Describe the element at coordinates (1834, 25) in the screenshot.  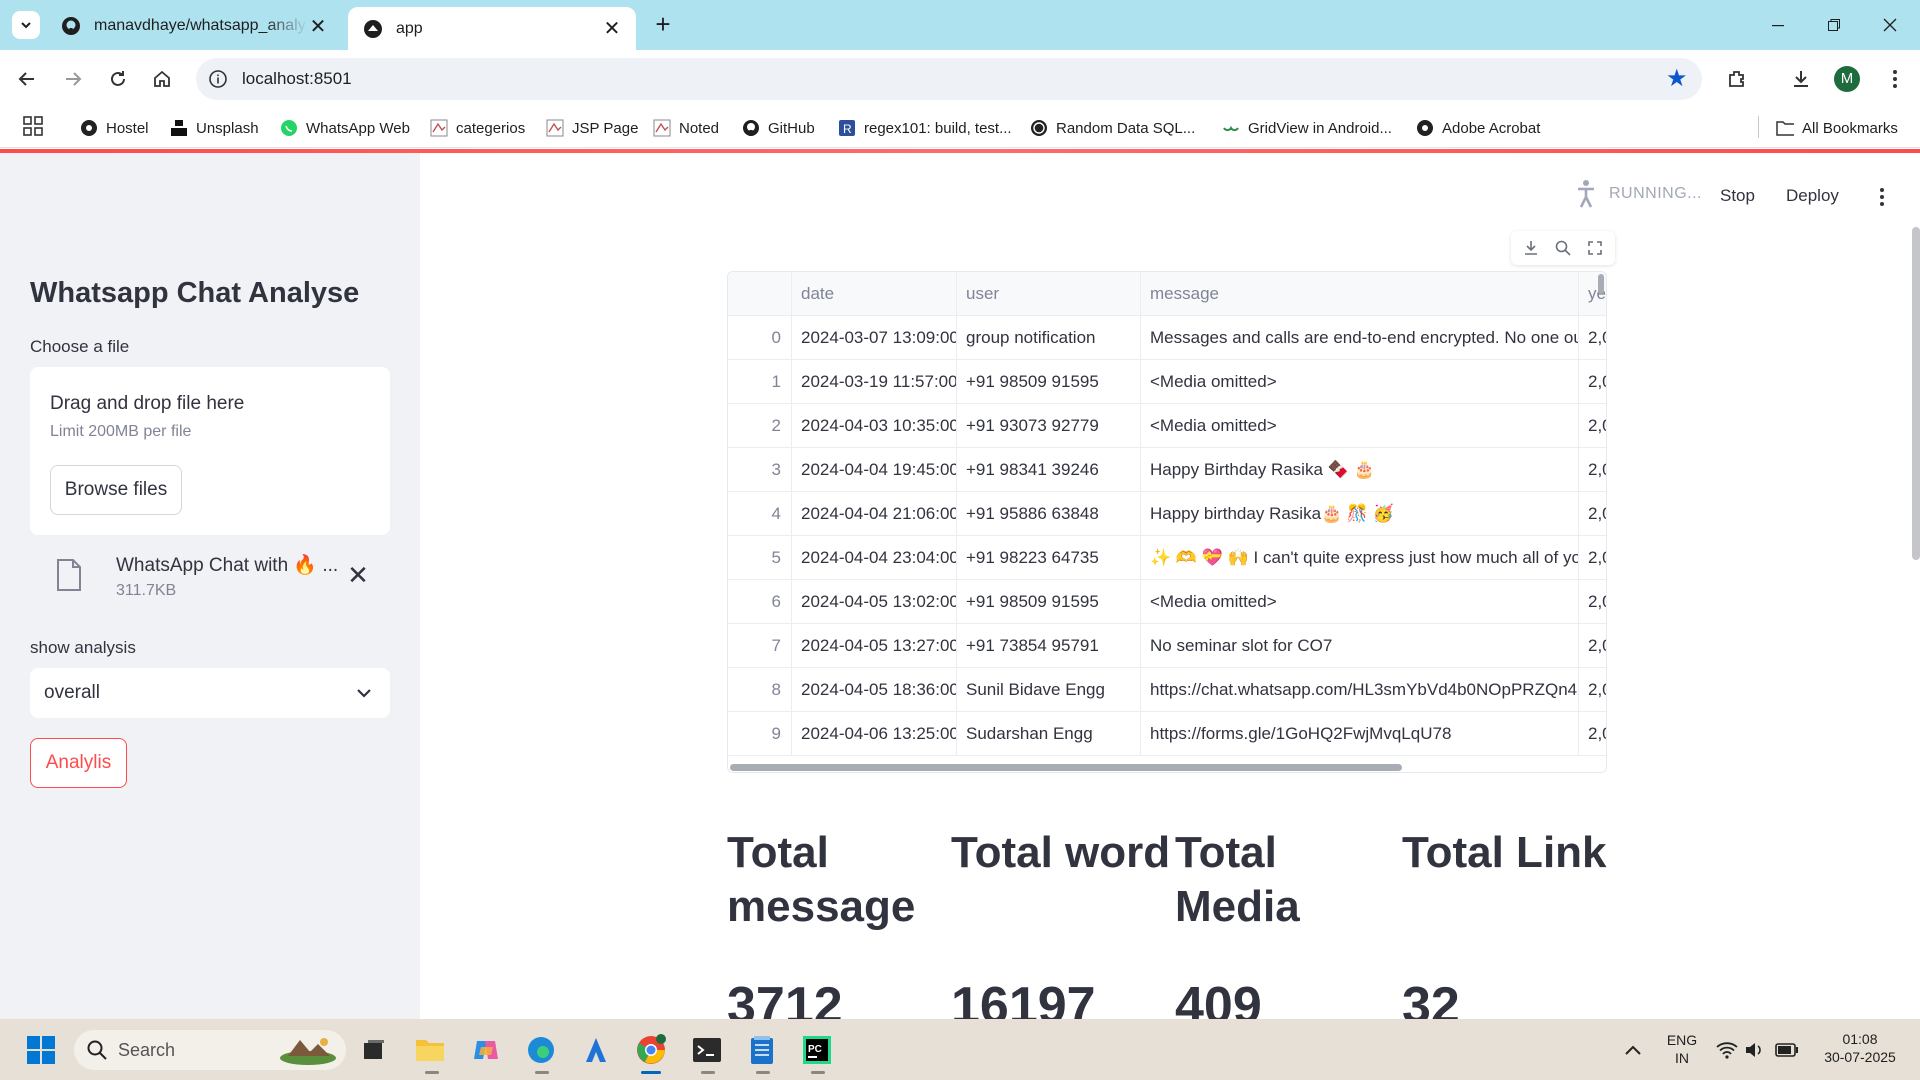
I see `restore-button` at that location.